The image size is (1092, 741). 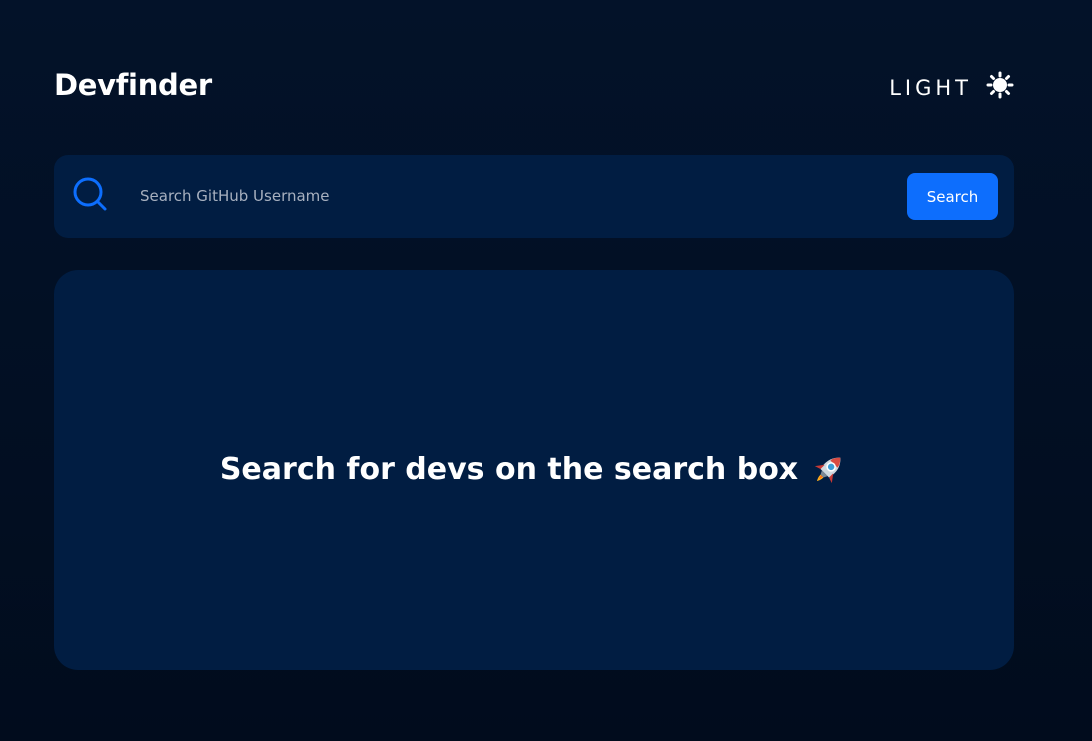 What do you see at coordinates (930, 88) in the screenshot?
I see `theme-toggle-label: LIGHT` at bounding box center [930, 88].